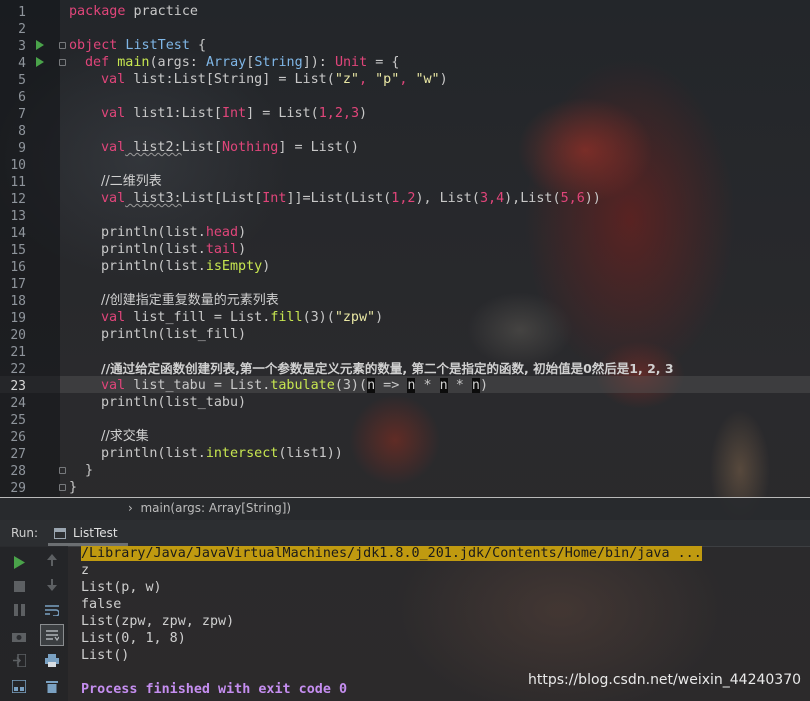 This screenshot has width=810, height=701. What do you see at coordinates (174, 334) in the screenshot?
I see `code-line-20: println(list_fill)` at bounding box center [174, 334].